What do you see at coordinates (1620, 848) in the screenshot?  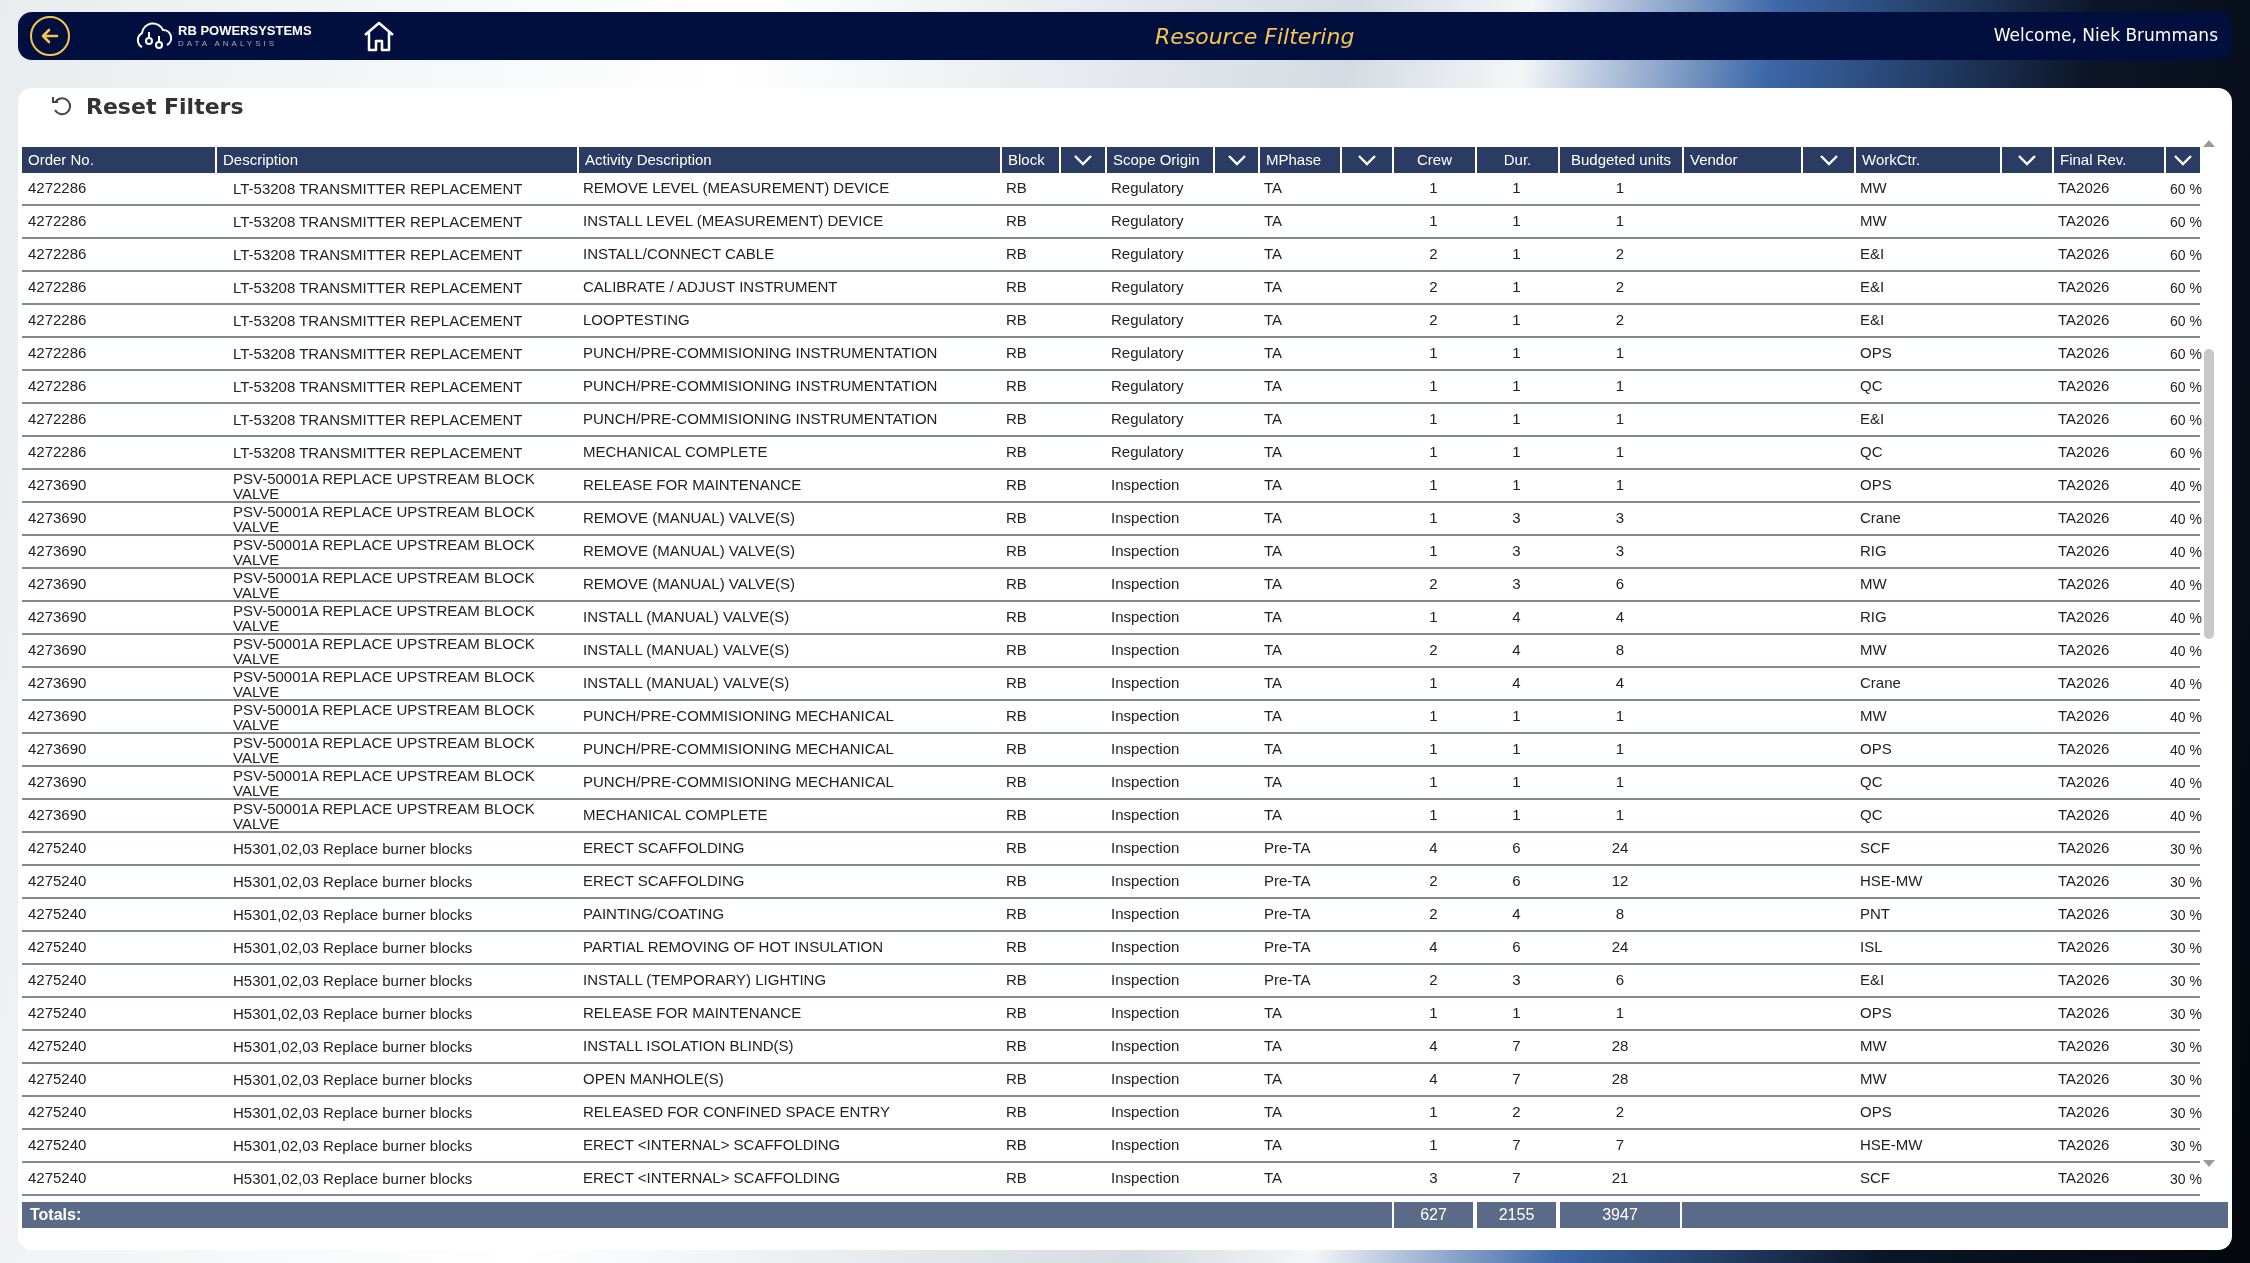 I see `table-cell-text: 24` at bounding box center [1620, 848].